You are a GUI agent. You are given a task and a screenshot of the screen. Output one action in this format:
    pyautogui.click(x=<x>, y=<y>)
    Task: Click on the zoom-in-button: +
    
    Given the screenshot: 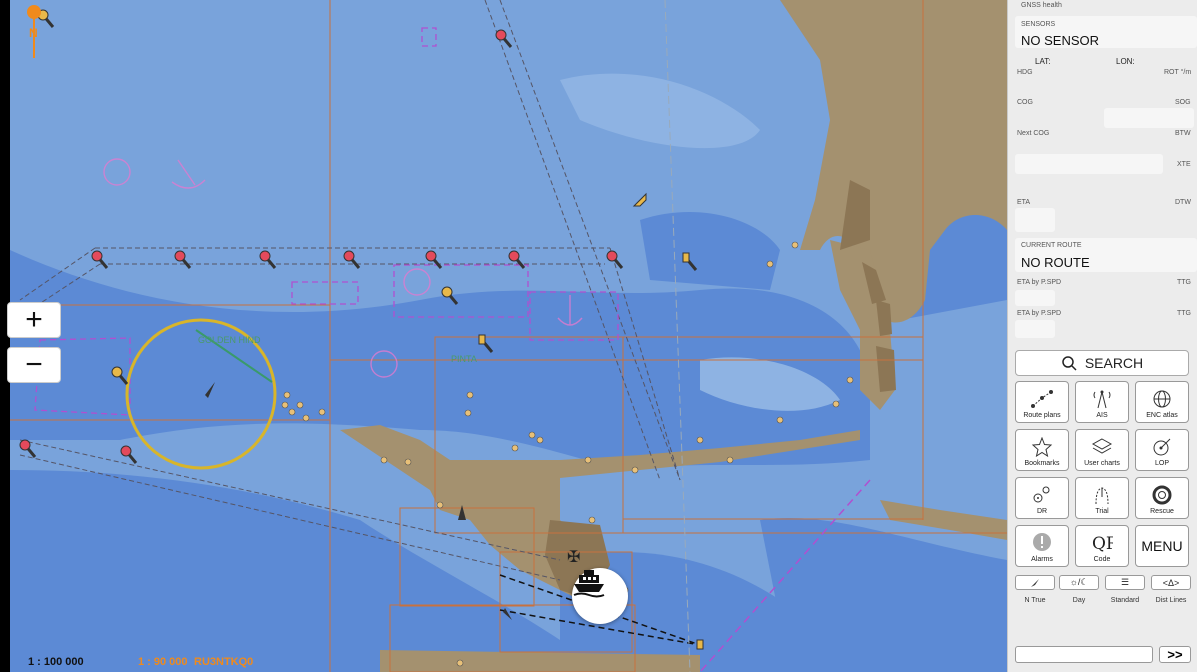 What is the action you would take?
    pyautogui.click(x=34, y=320)
    